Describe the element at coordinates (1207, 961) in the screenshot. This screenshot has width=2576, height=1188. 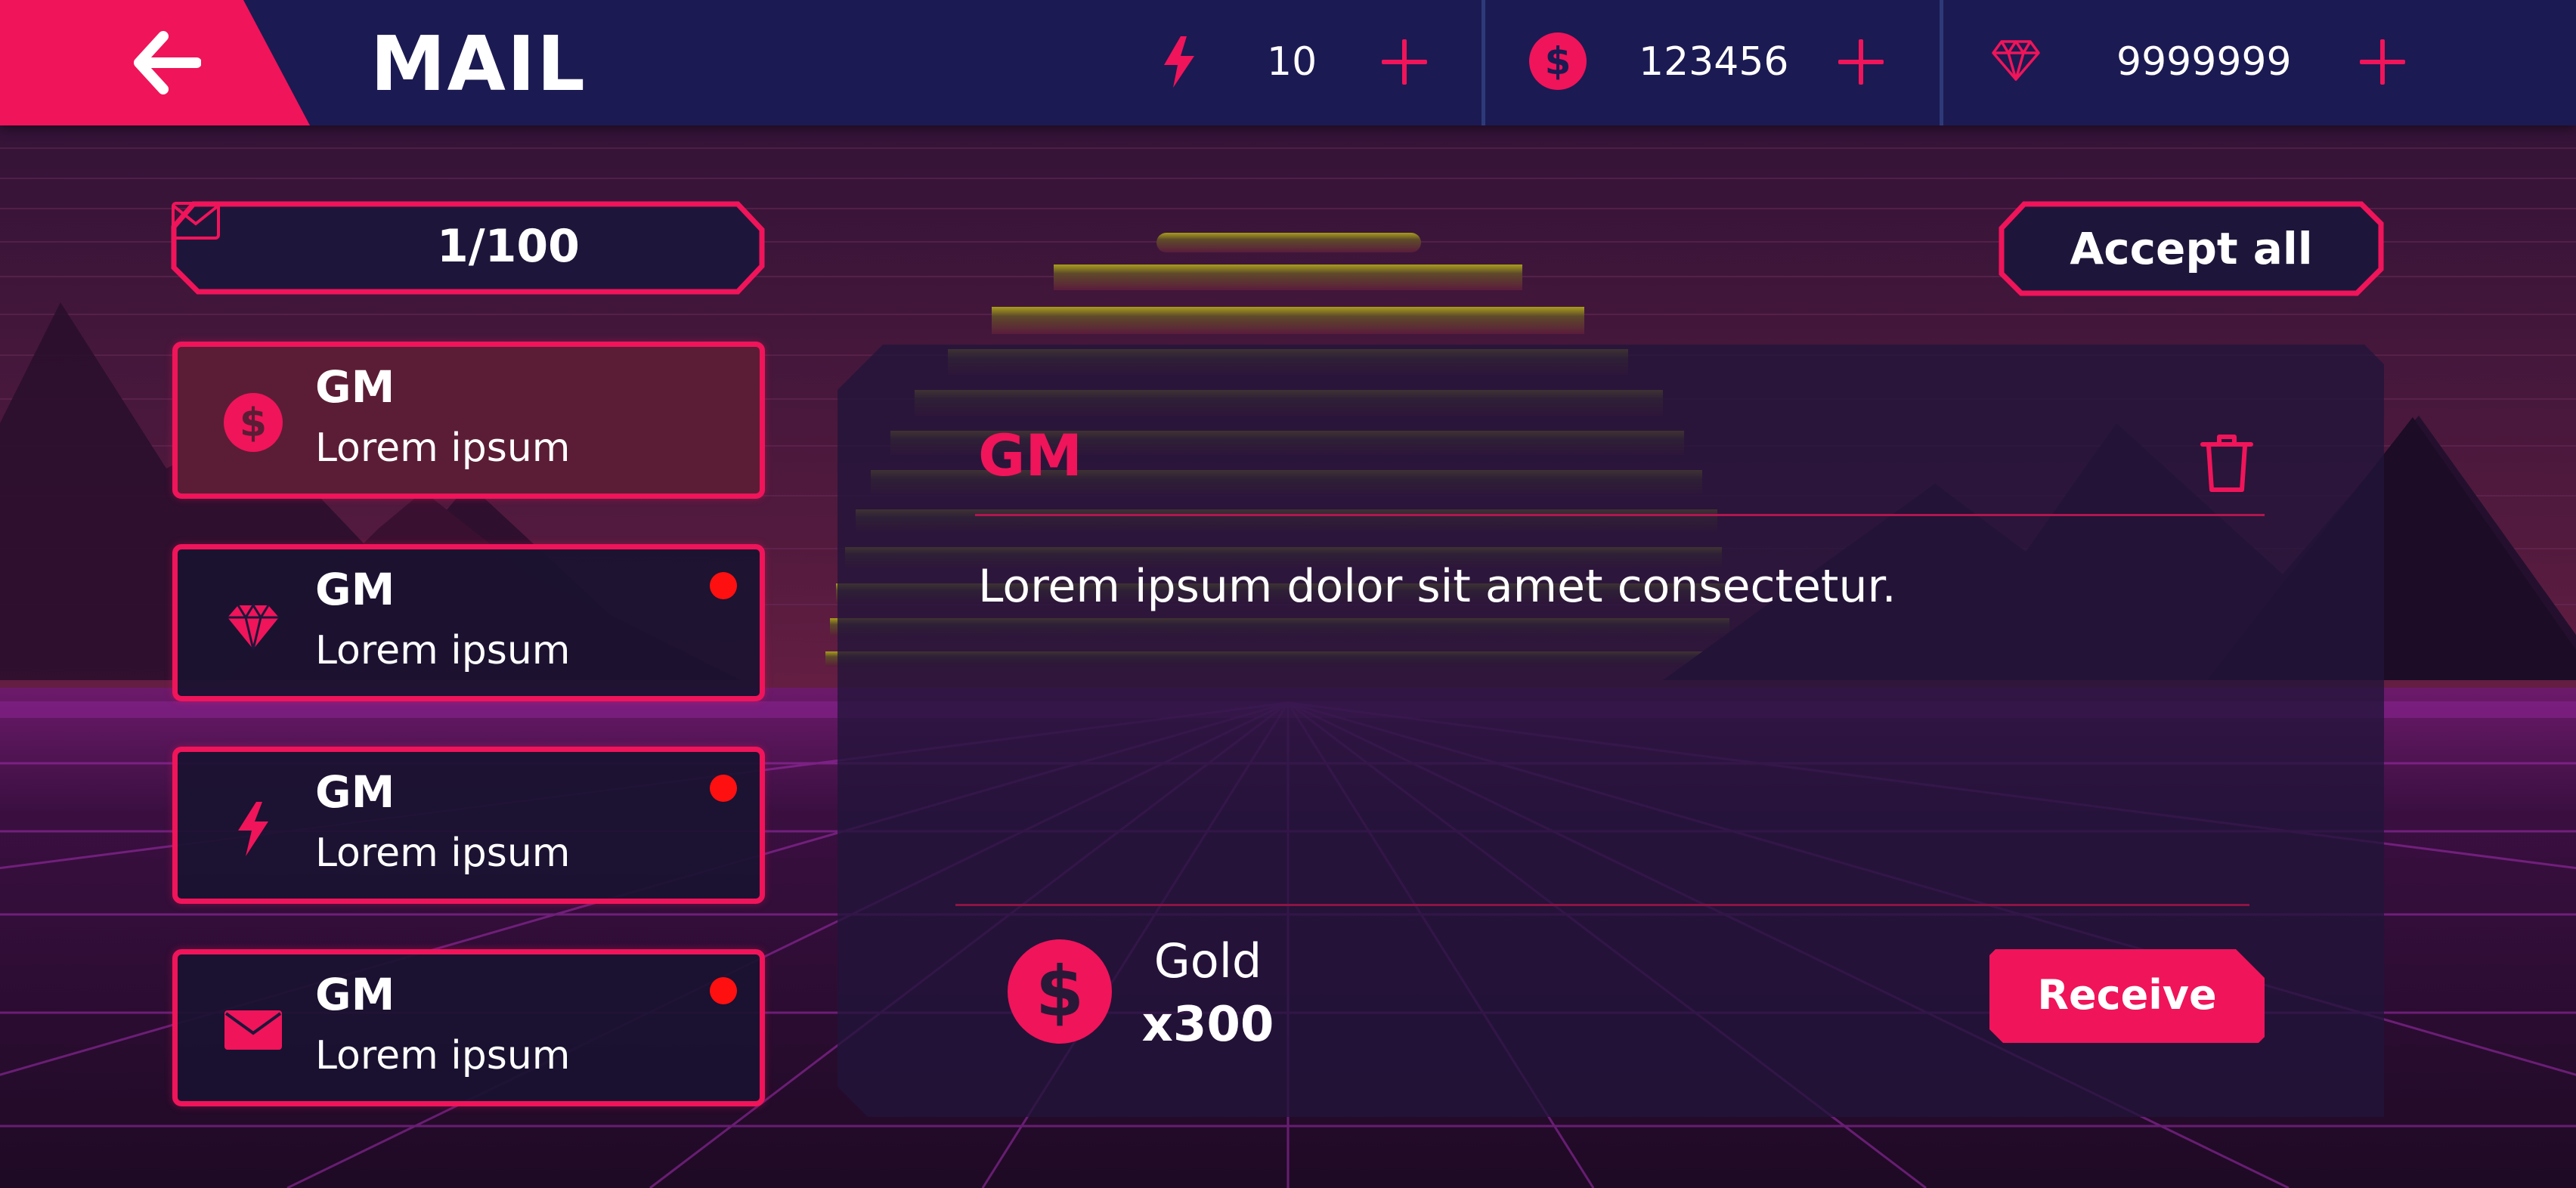
I see `reward-name: Gold` at that location.